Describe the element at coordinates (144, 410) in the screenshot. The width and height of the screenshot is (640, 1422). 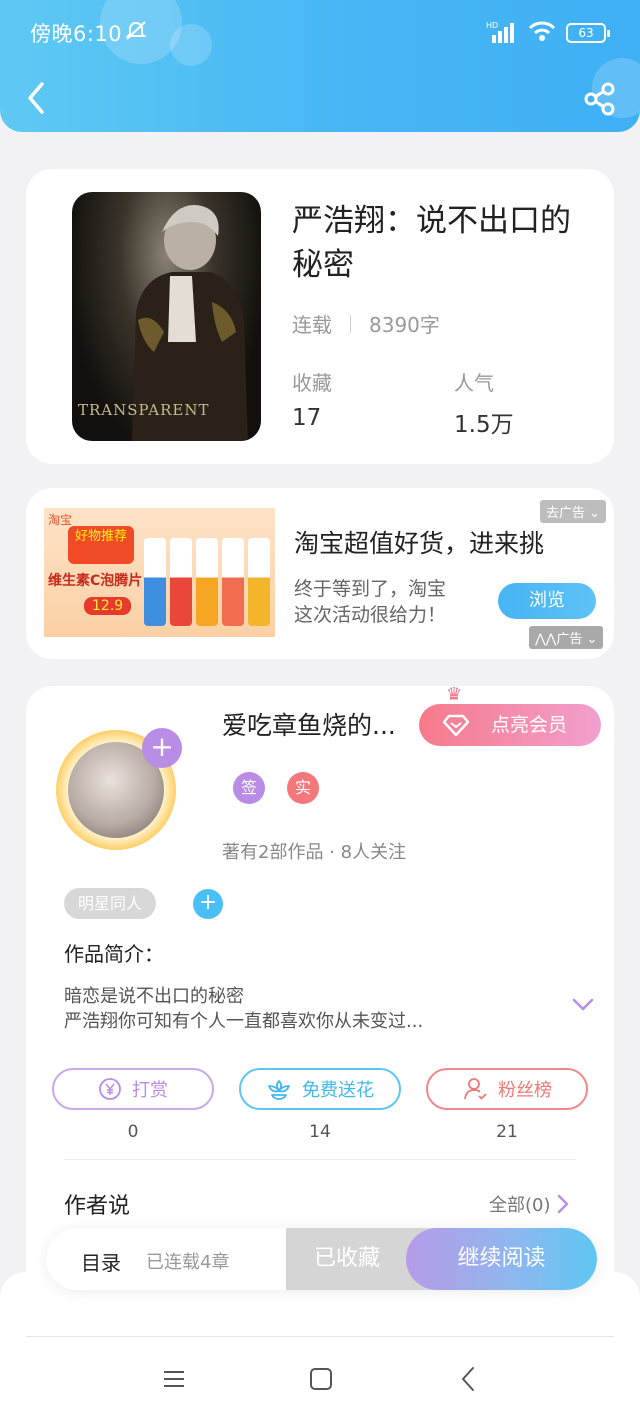
I see `cover-text: TRANSPARENT` at that location.